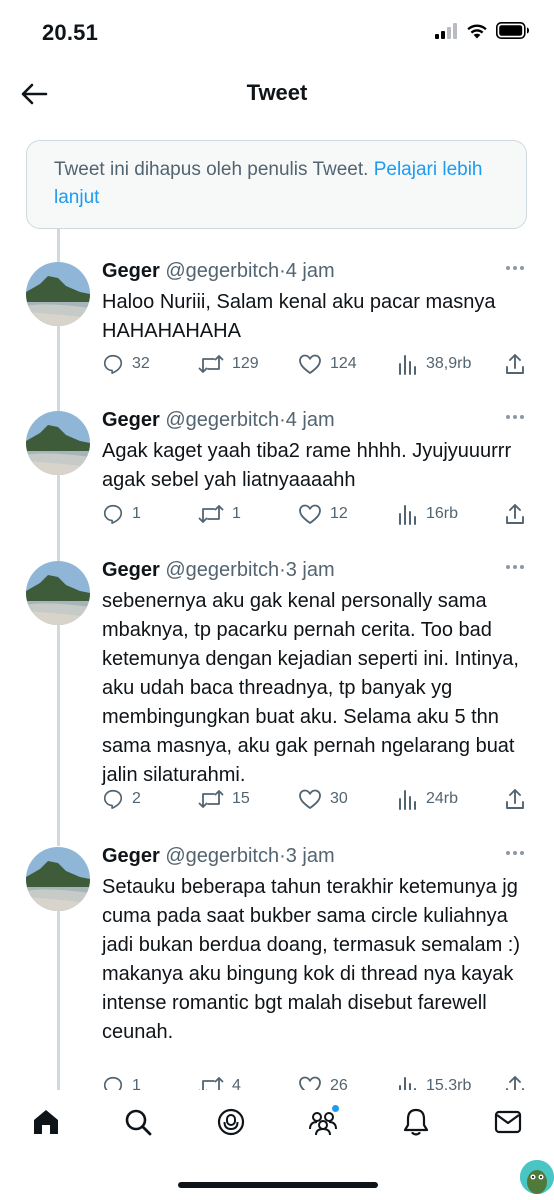 The image size is (554, 1200). Describe the element at coordinates (241, 798) in the screenshot. I see `retweet-count: 15` at that location.